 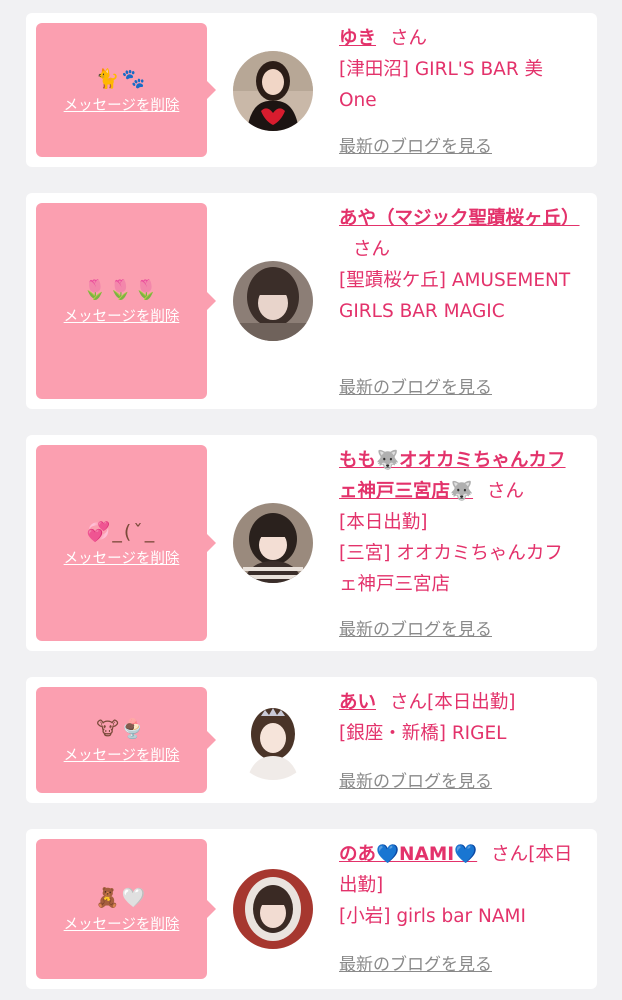 I want to click on shop-name: [三宮] オオカミちゃんカフェ神戸三宮店, so click(x=451, y=569).